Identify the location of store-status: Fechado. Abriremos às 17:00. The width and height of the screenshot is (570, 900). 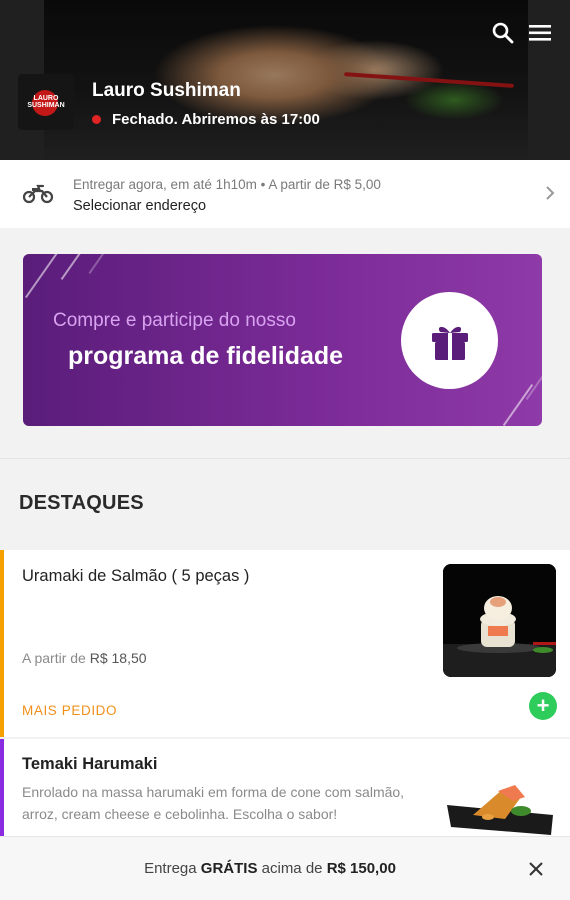
(206, 119).